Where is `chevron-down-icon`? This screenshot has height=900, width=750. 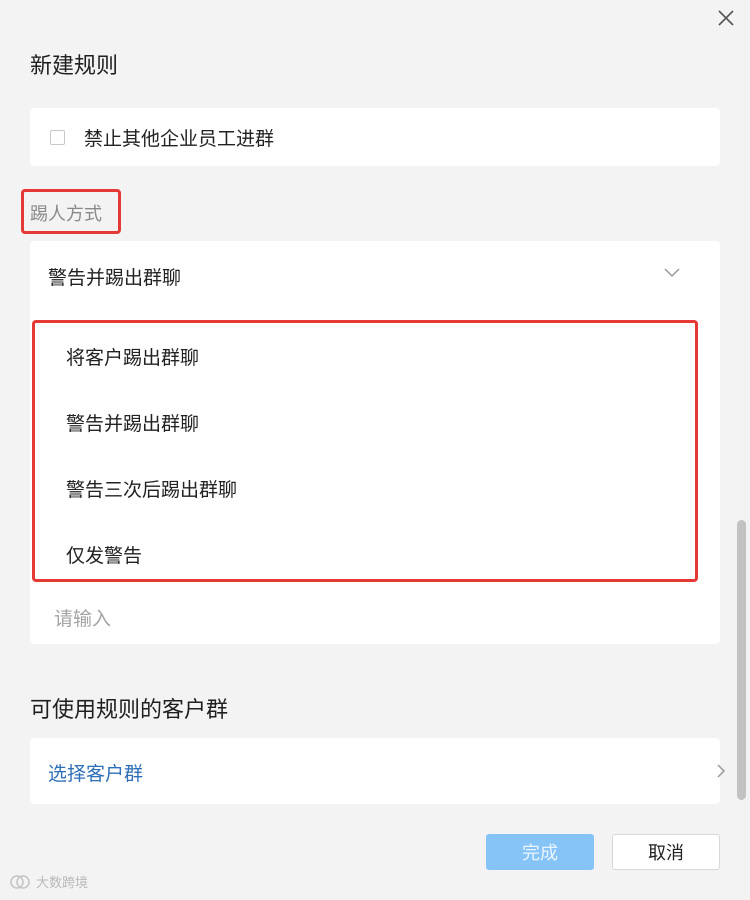 chevron-down-icon is located at coordinates (672, 272).